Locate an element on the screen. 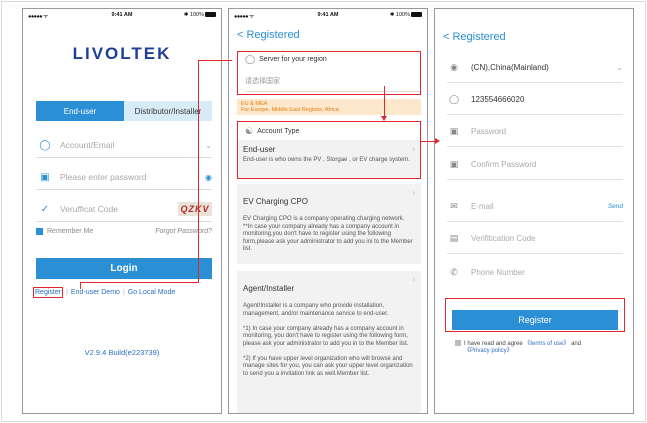 The image size is (647, 423). region-value: (CN),China(Mainland) is located at coordinates (510, 67).